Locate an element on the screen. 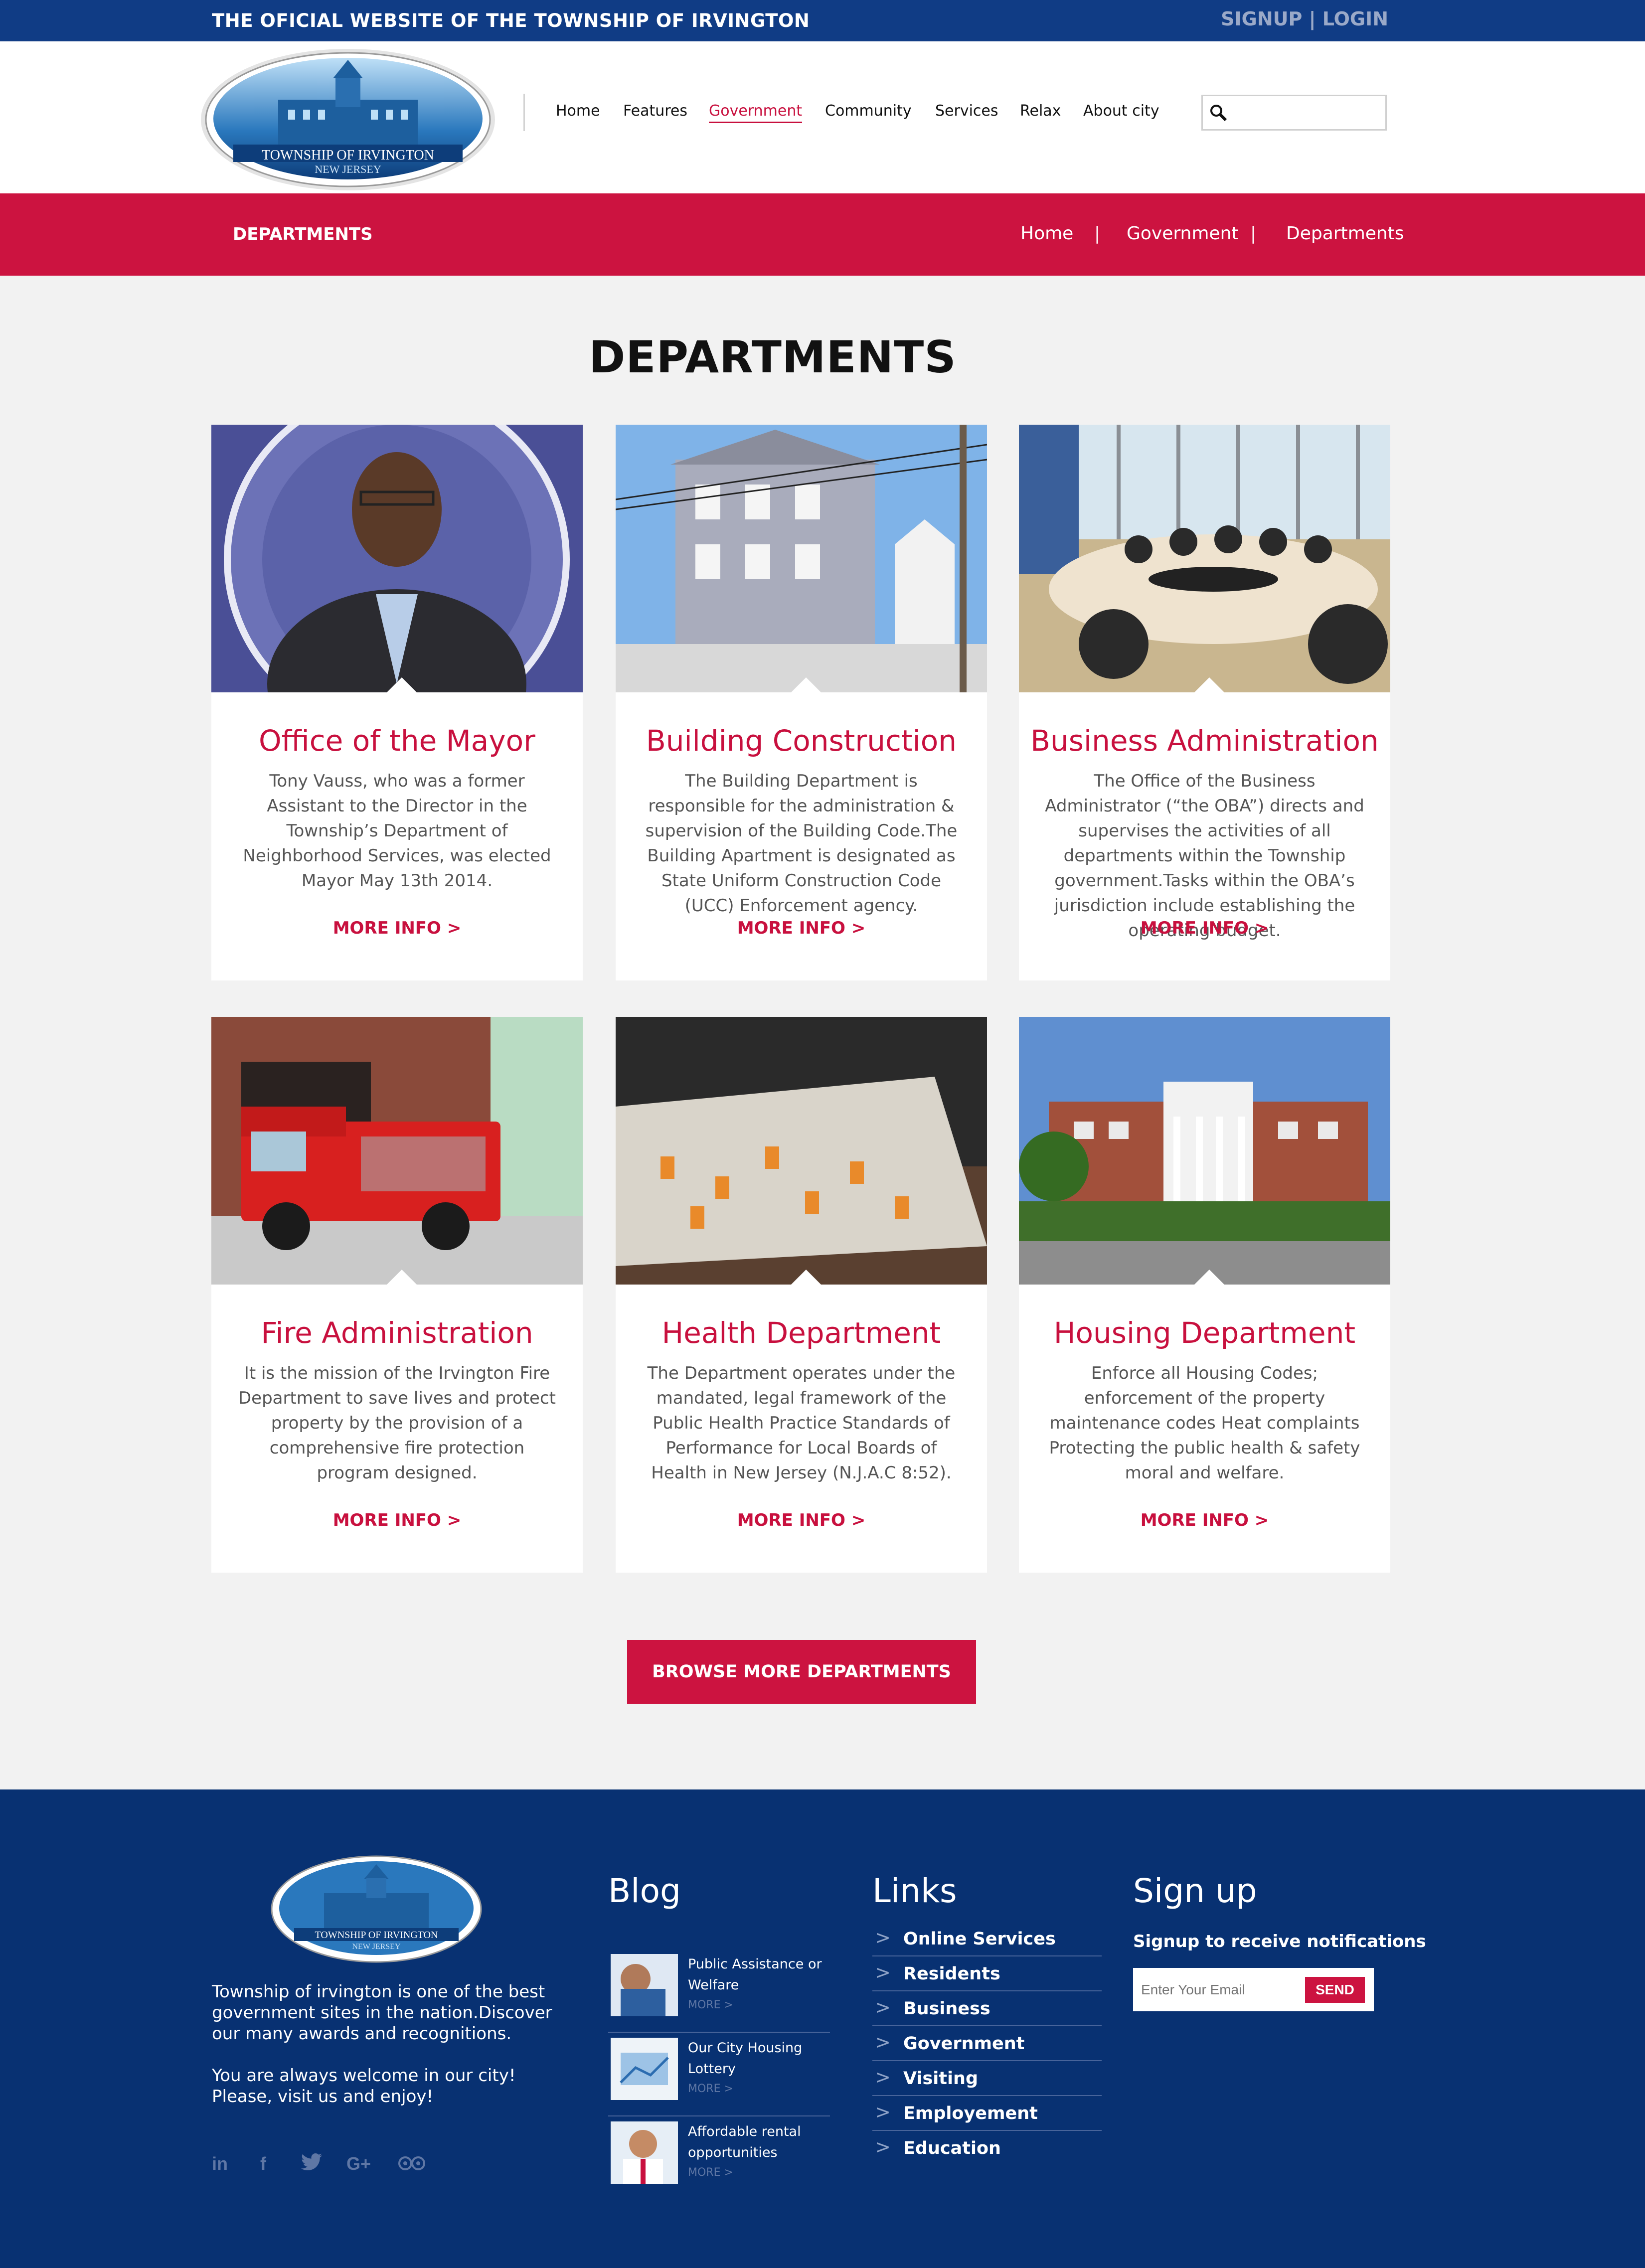 This screenshot has width=1645, height=2268. browse-more-departments-button: BROWSE MORE DEPARTMENTS is located at coordinates (801, 1672).